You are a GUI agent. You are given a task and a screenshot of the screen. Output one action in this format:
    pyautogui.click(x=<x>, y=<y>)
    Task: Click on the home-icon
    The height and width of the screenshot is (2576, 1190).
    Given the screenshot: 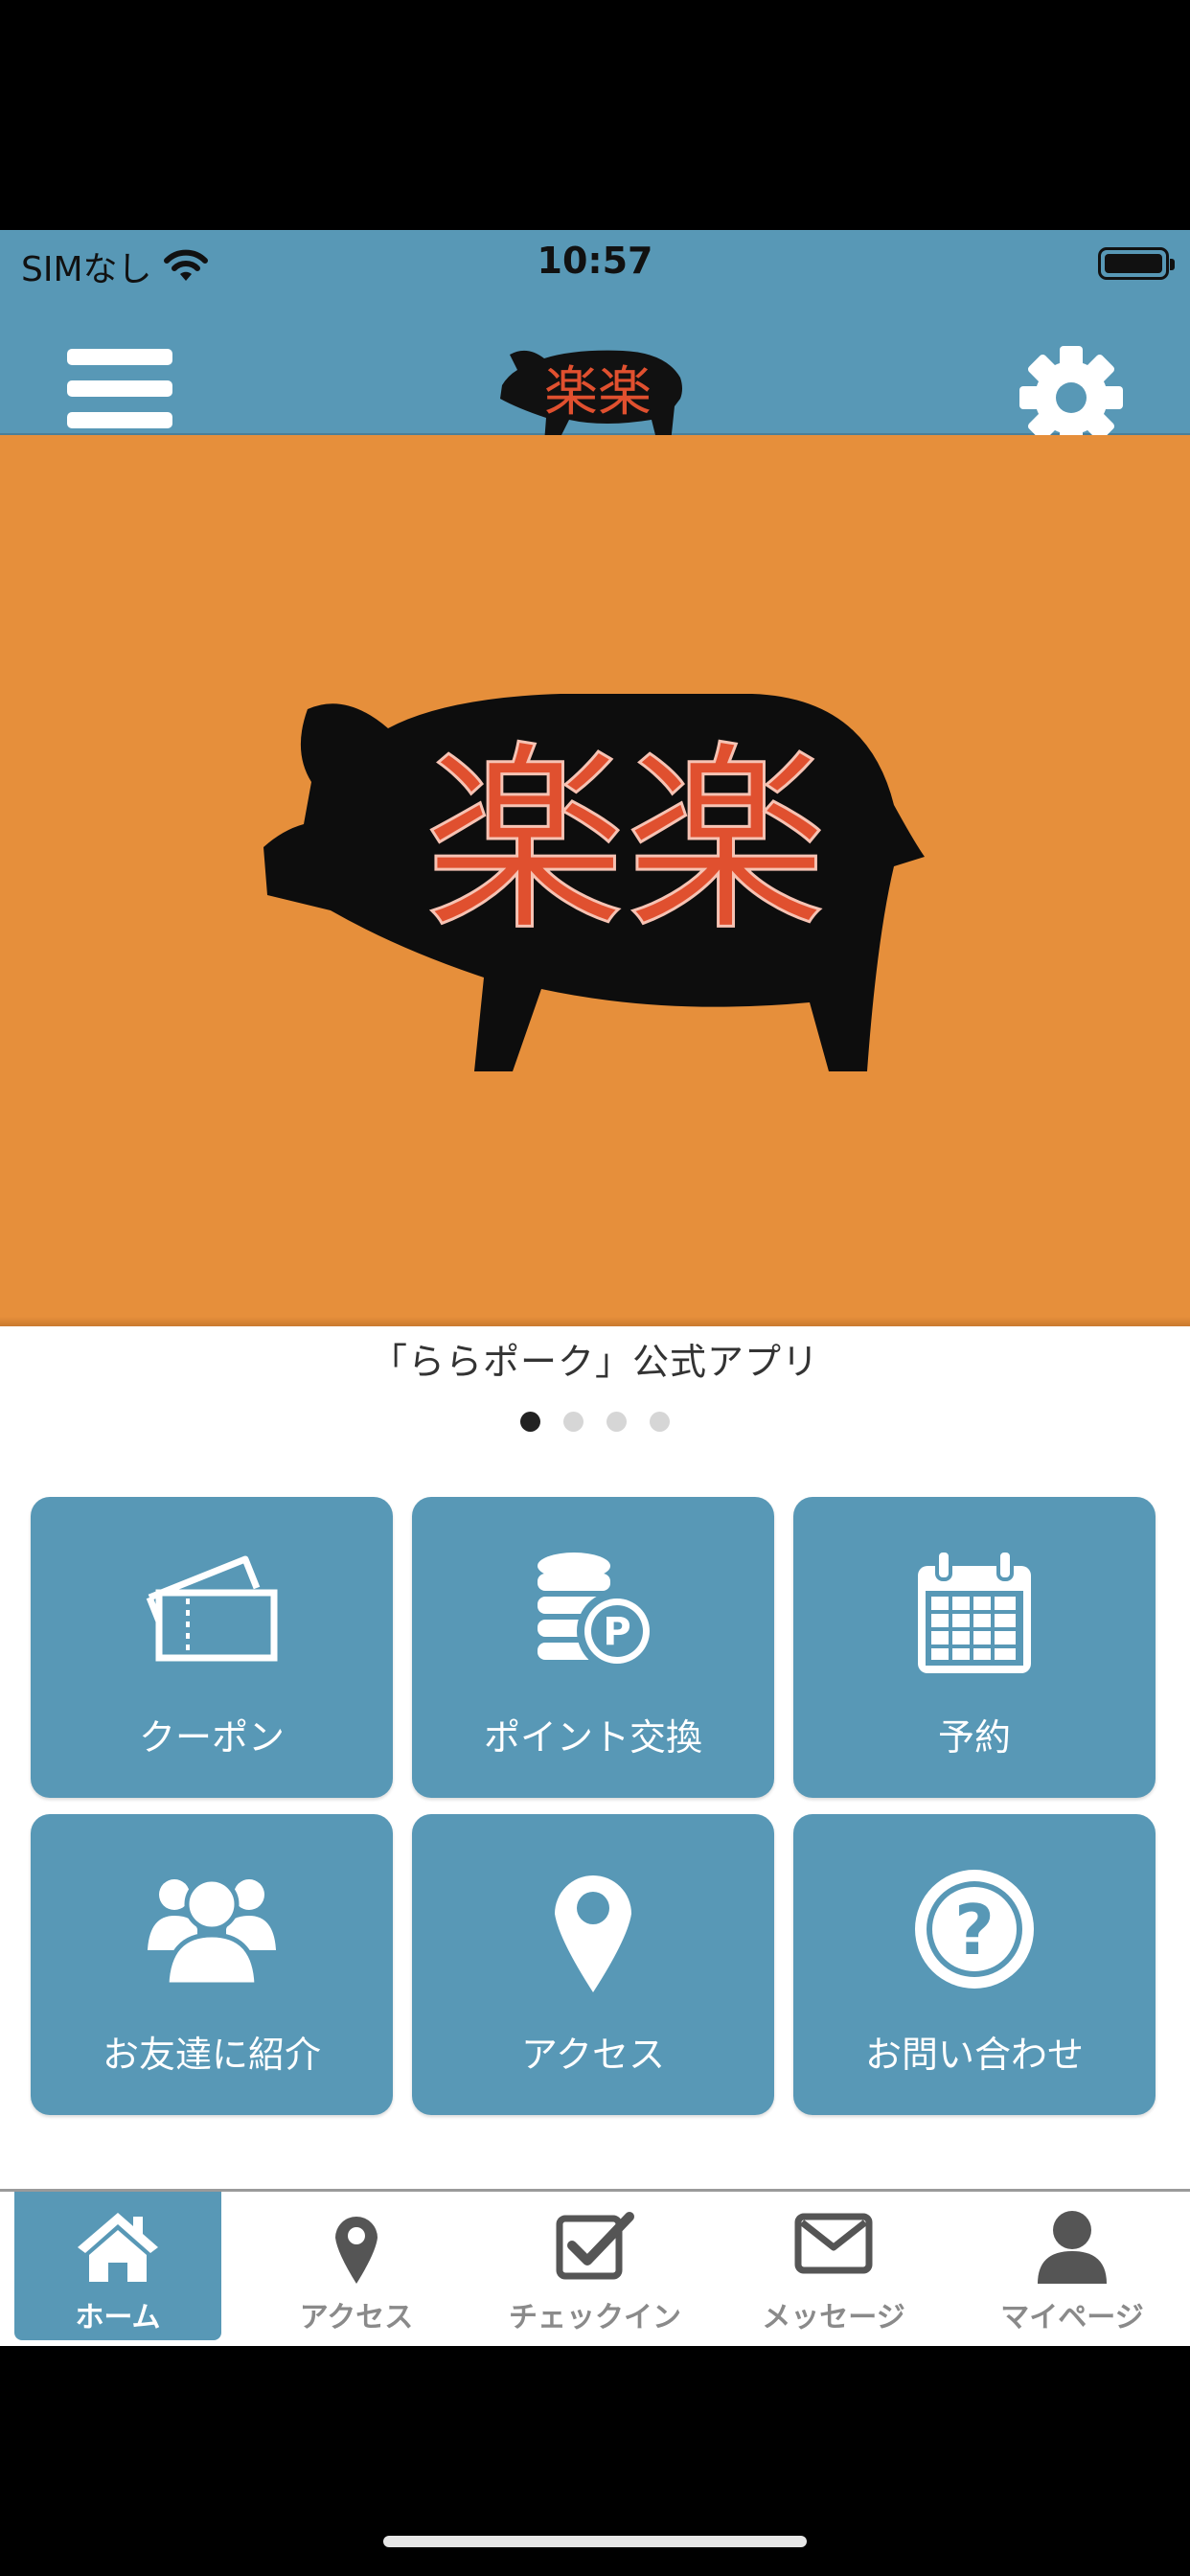 What is the action you would take?
    pyautogui.click(x=118, y=2248)
    